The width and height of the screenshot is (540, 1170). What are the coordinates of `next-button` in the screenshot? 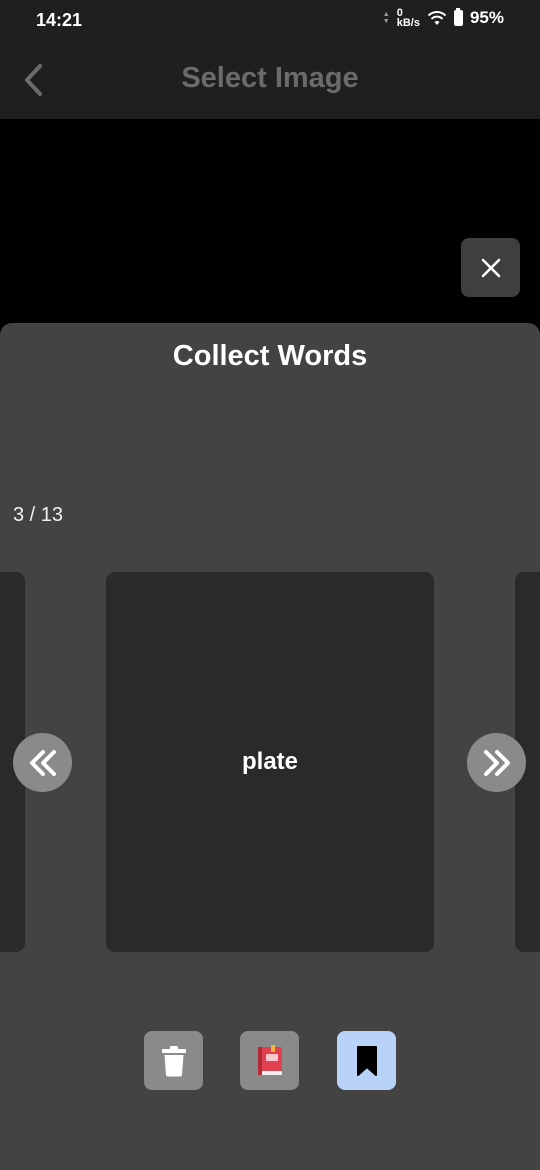 It's located at (496, 762).